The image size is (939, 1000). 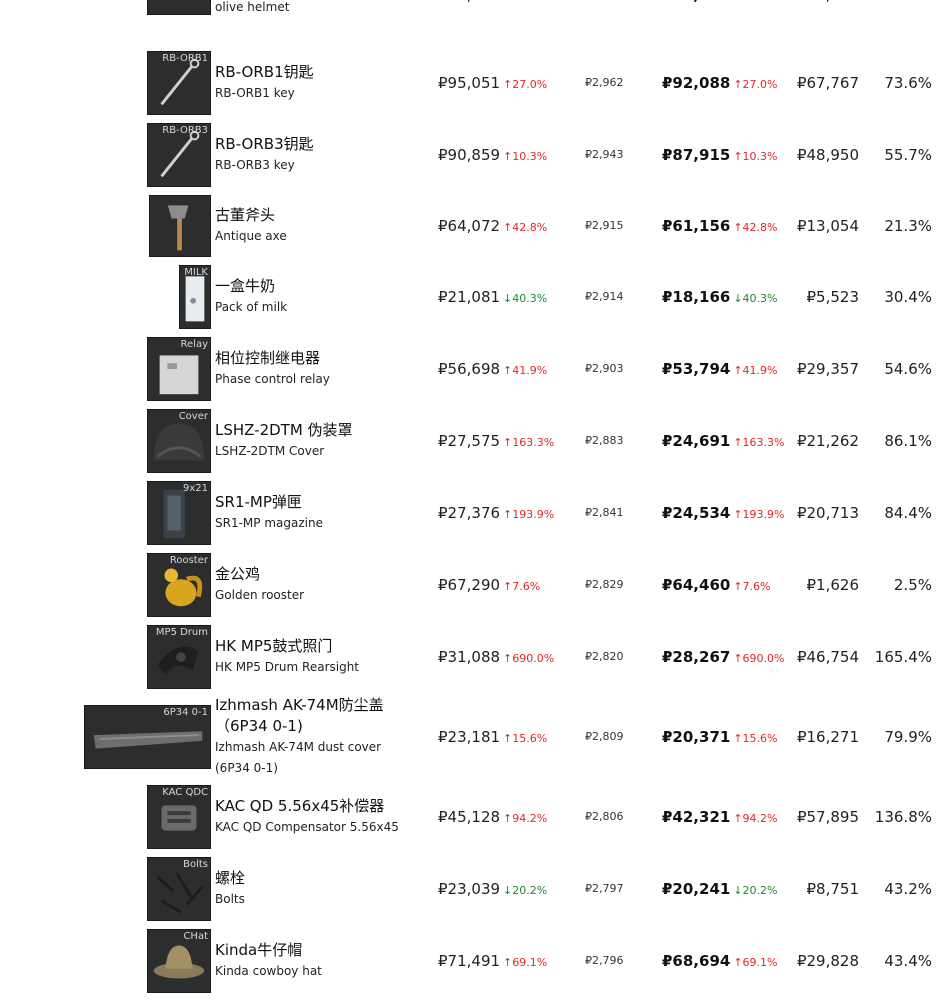 I want to click on base-price-value: ₽21,081, so click(x=469, y=297).